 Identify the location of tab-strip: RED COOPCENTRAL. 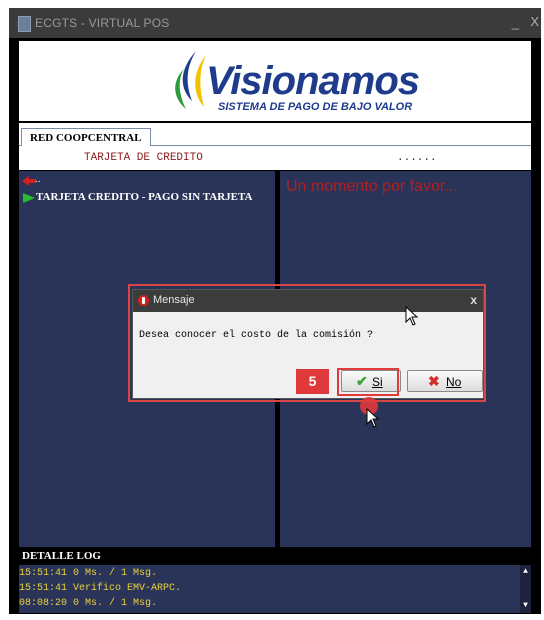
(275, 135).